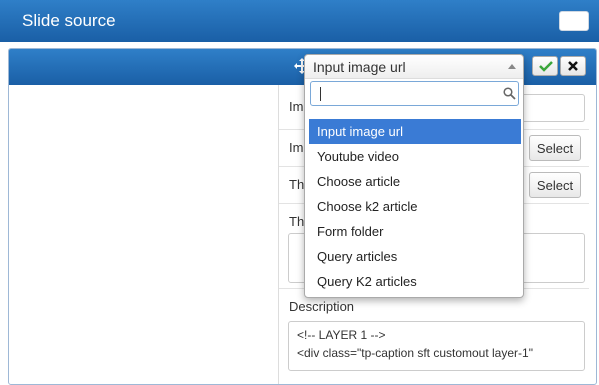 The height and width of the screenshot is (385, 599). What do you see at coordinates (574, 21) in the screenshot?
I see `dialog-close-button` at bounding box center [574, 21].